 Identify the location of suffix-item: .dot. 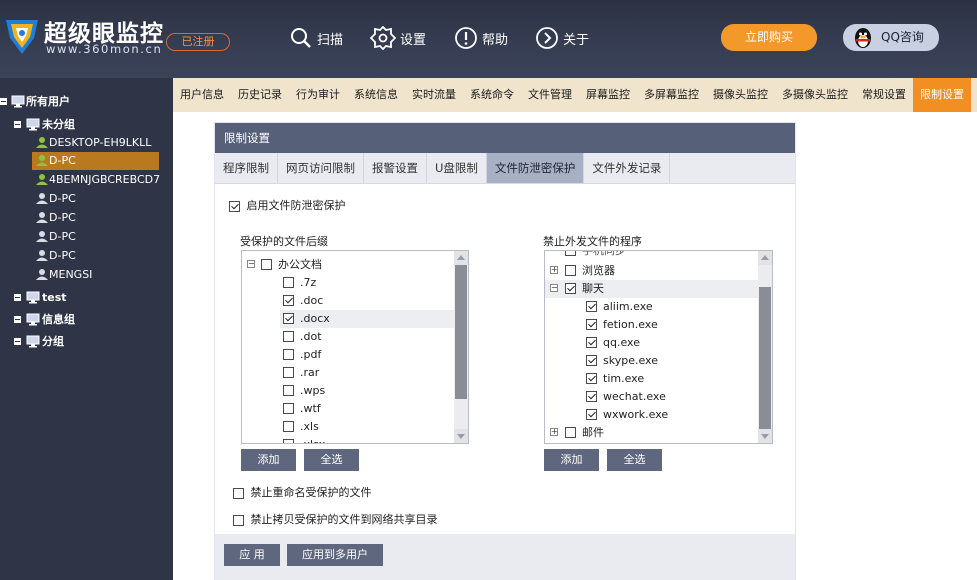
(348, 337).